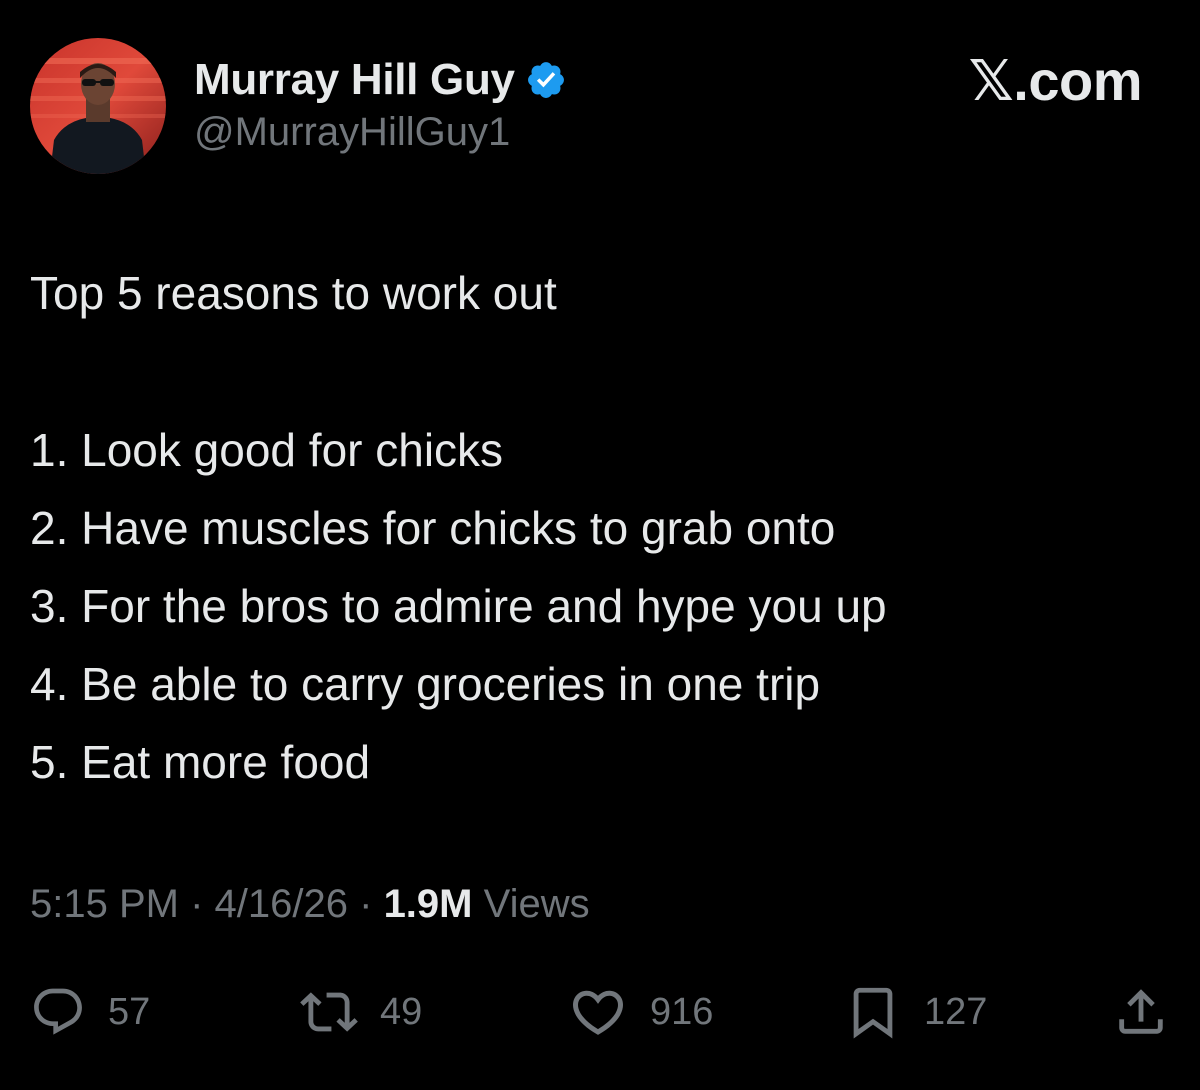  I want to click on tweet-title-line: Top 5 reasons to work out, so click(293, 293).